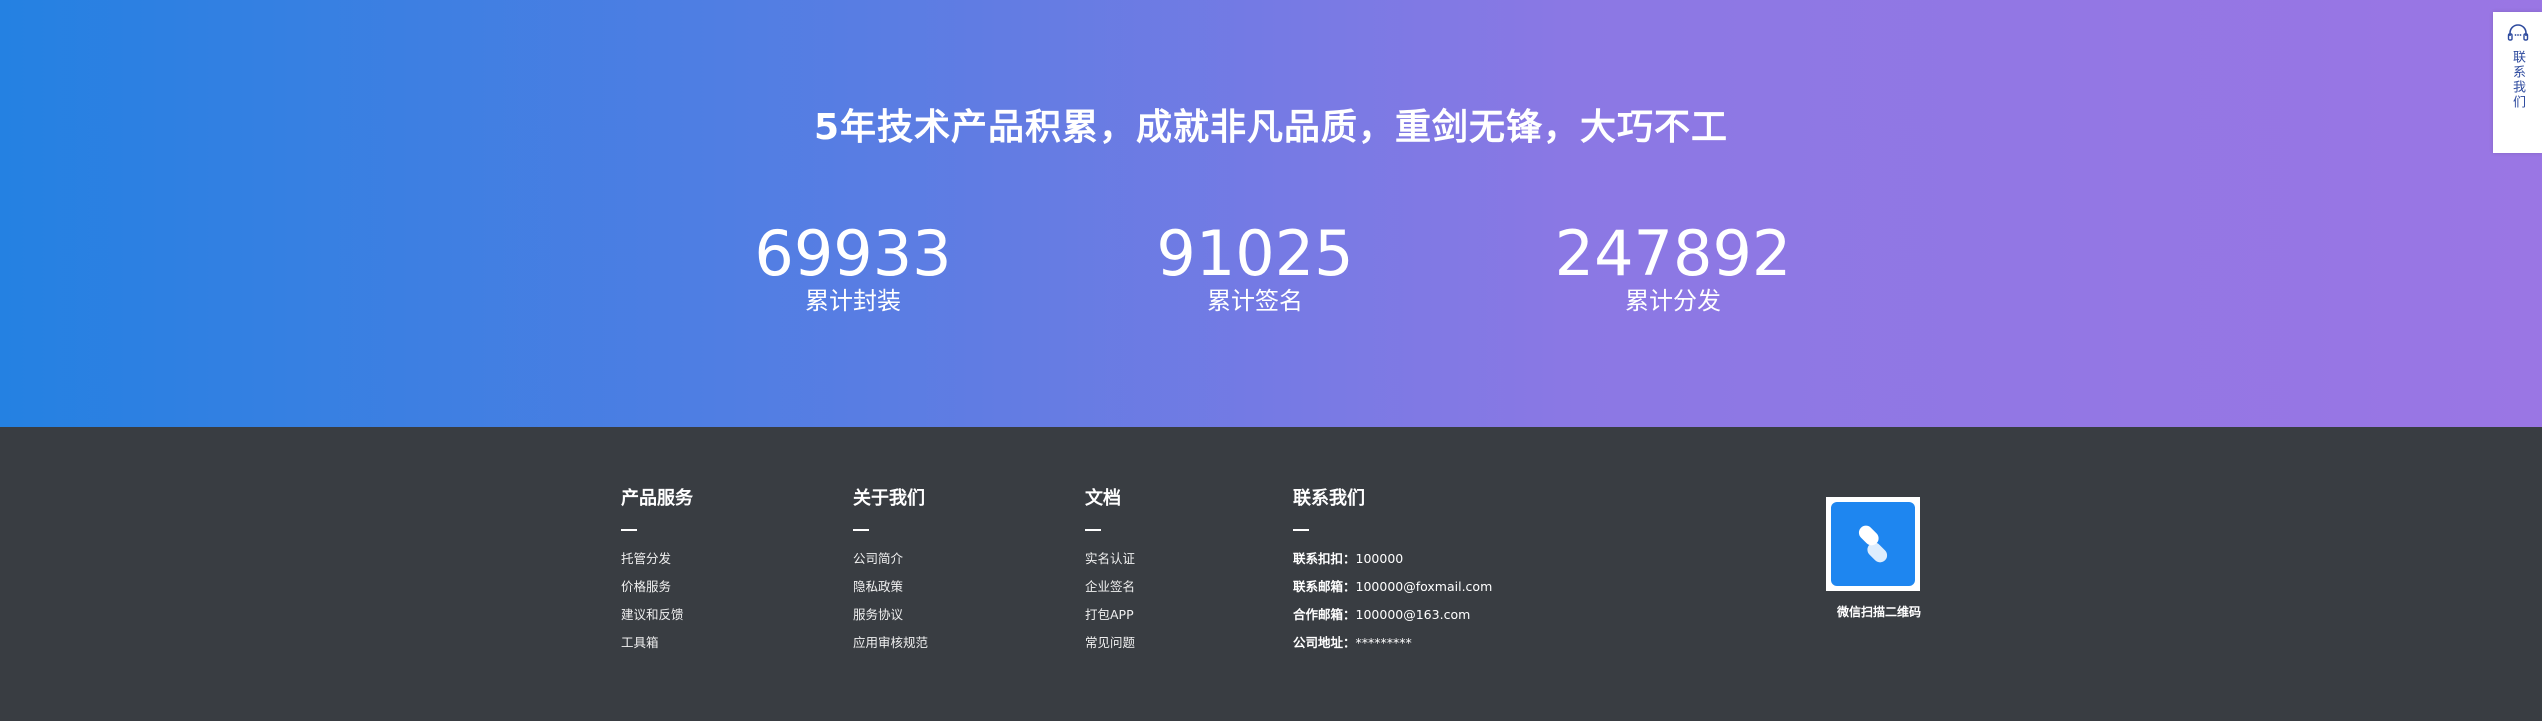 The height and width of the screenshot is (721, 2542). I want to click on contact-qq: 联系扣扣：100000, so click(1392, 559).